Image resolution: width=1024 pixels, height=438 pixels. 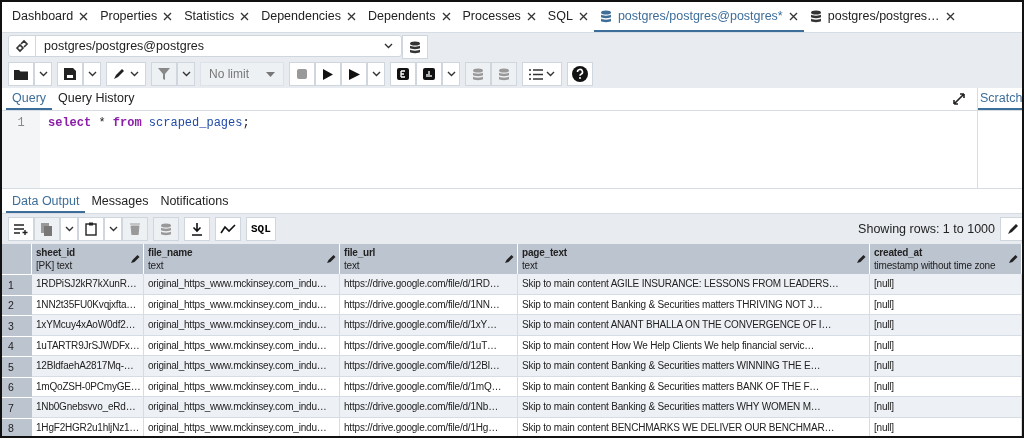 I want to click on bar-chart-icon, so click(x=429, y=74).